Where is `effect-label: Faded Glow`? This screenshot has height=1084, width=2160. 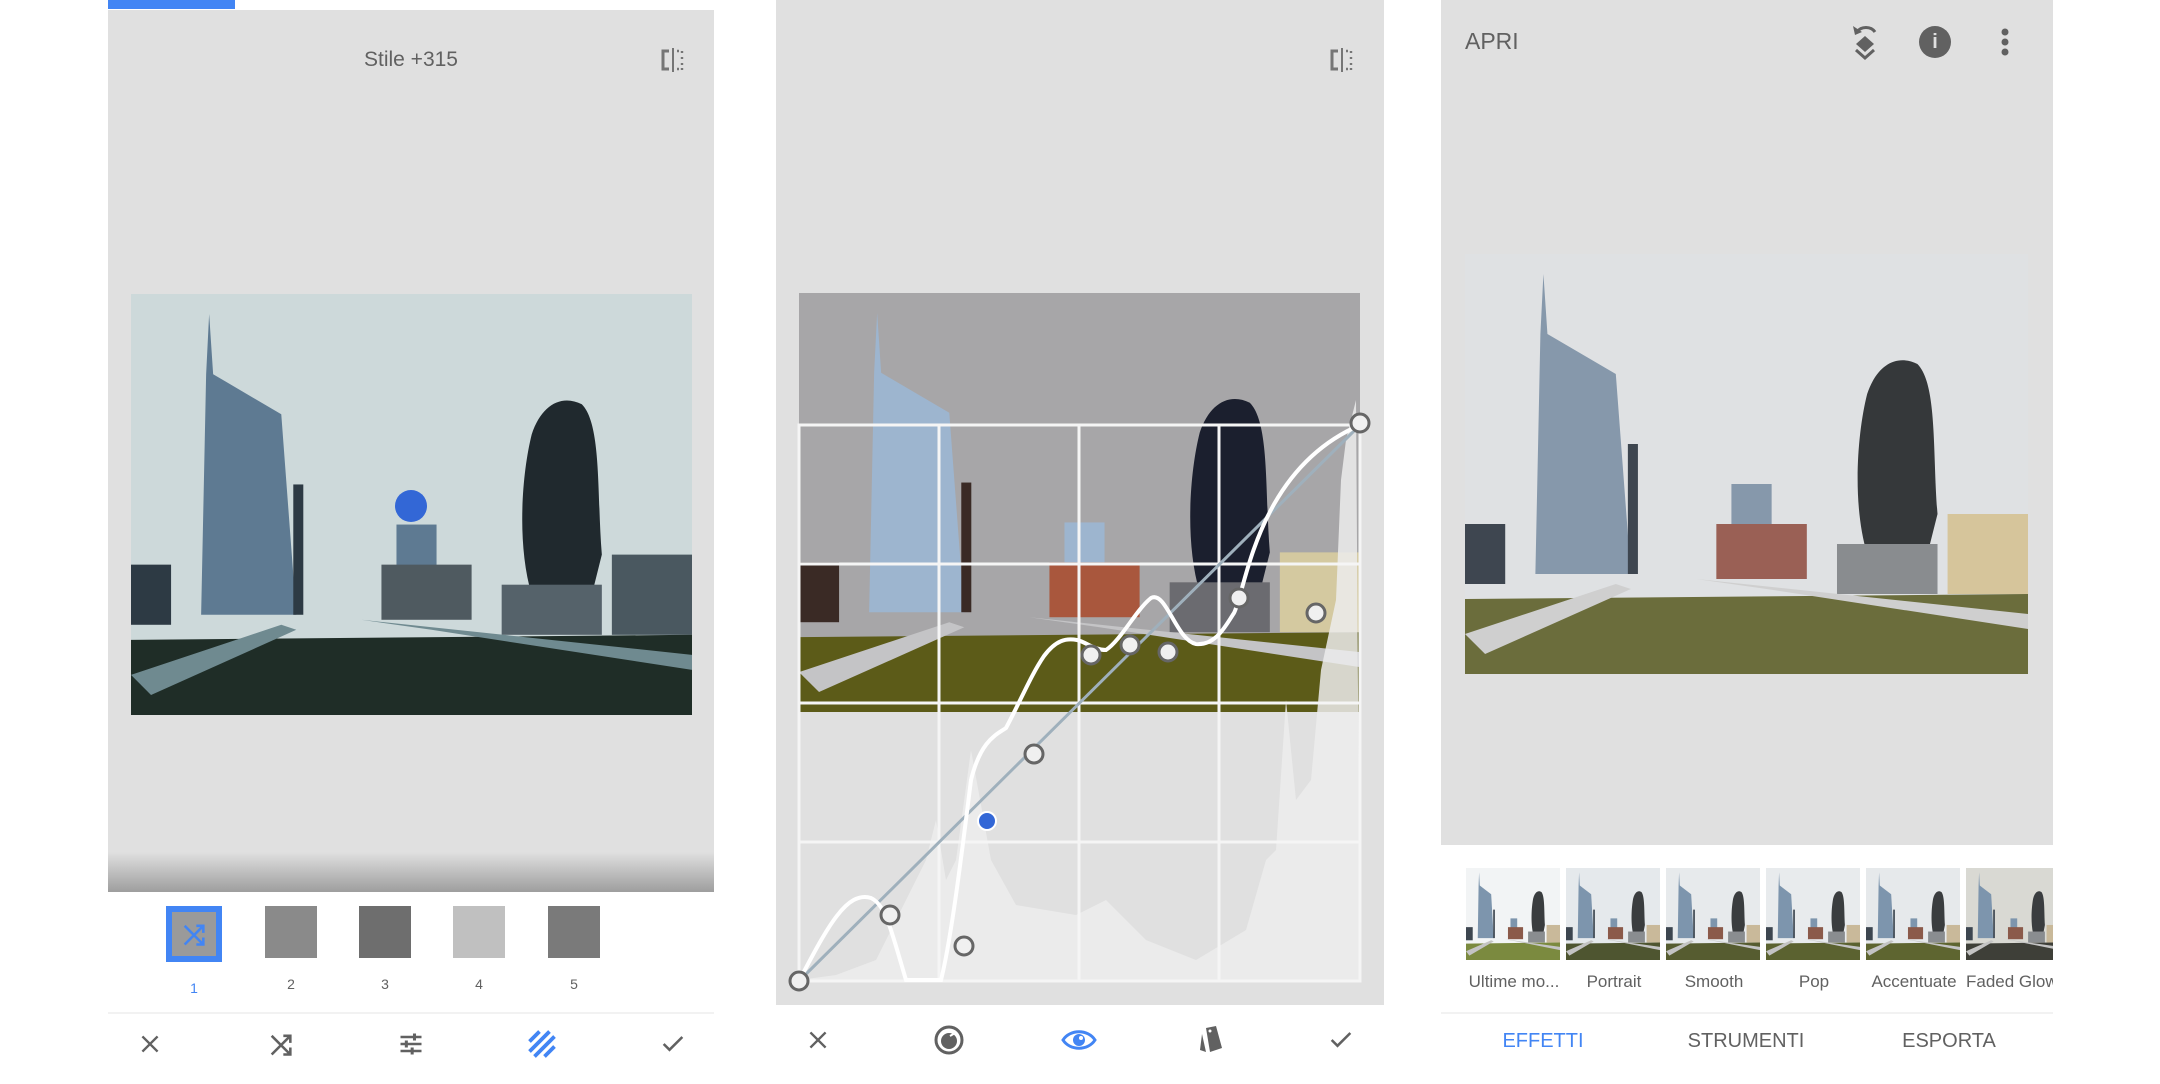
effect-label: Faded Glow is located at coordinates (2009, 981).